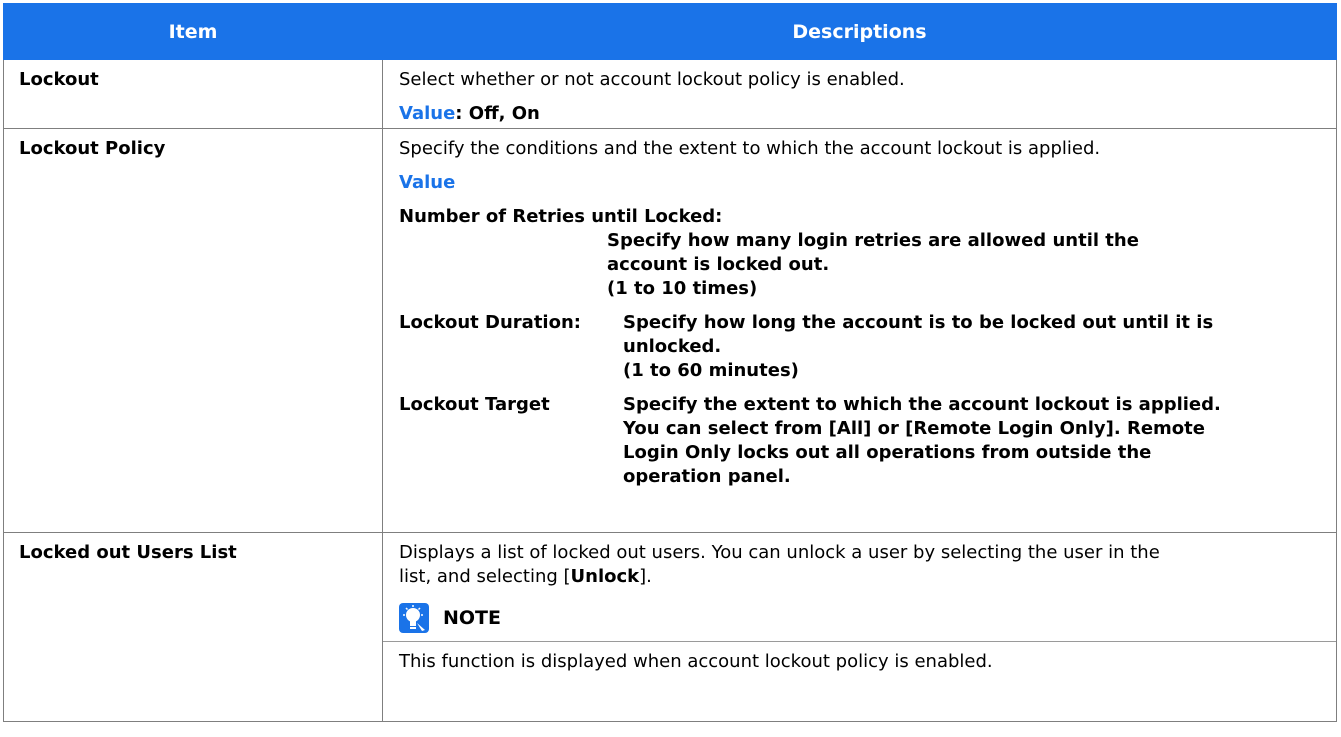  What do you see at coordinates (474, 404) in the screenshot?
I see `target-label: Lockout Target` at bounding box center [474, 404].